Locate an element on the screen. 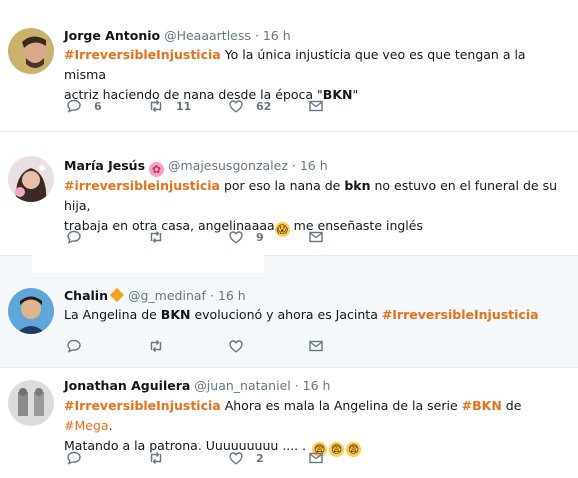 The height and width of the screenshot is (478, 578). text-segment: " is located at coordinates (355, 94).